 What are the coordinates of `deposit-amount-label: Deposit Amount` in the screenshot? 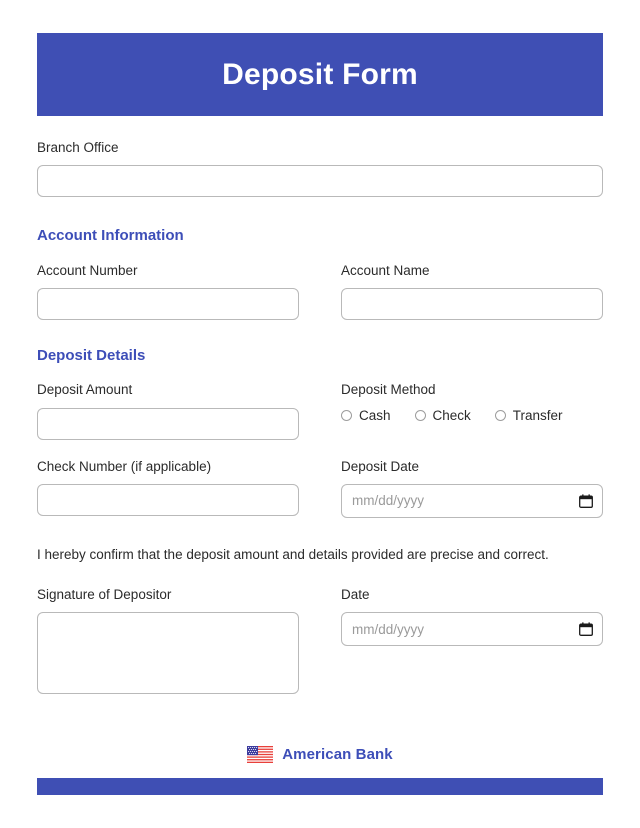 It's located at (85, 390).